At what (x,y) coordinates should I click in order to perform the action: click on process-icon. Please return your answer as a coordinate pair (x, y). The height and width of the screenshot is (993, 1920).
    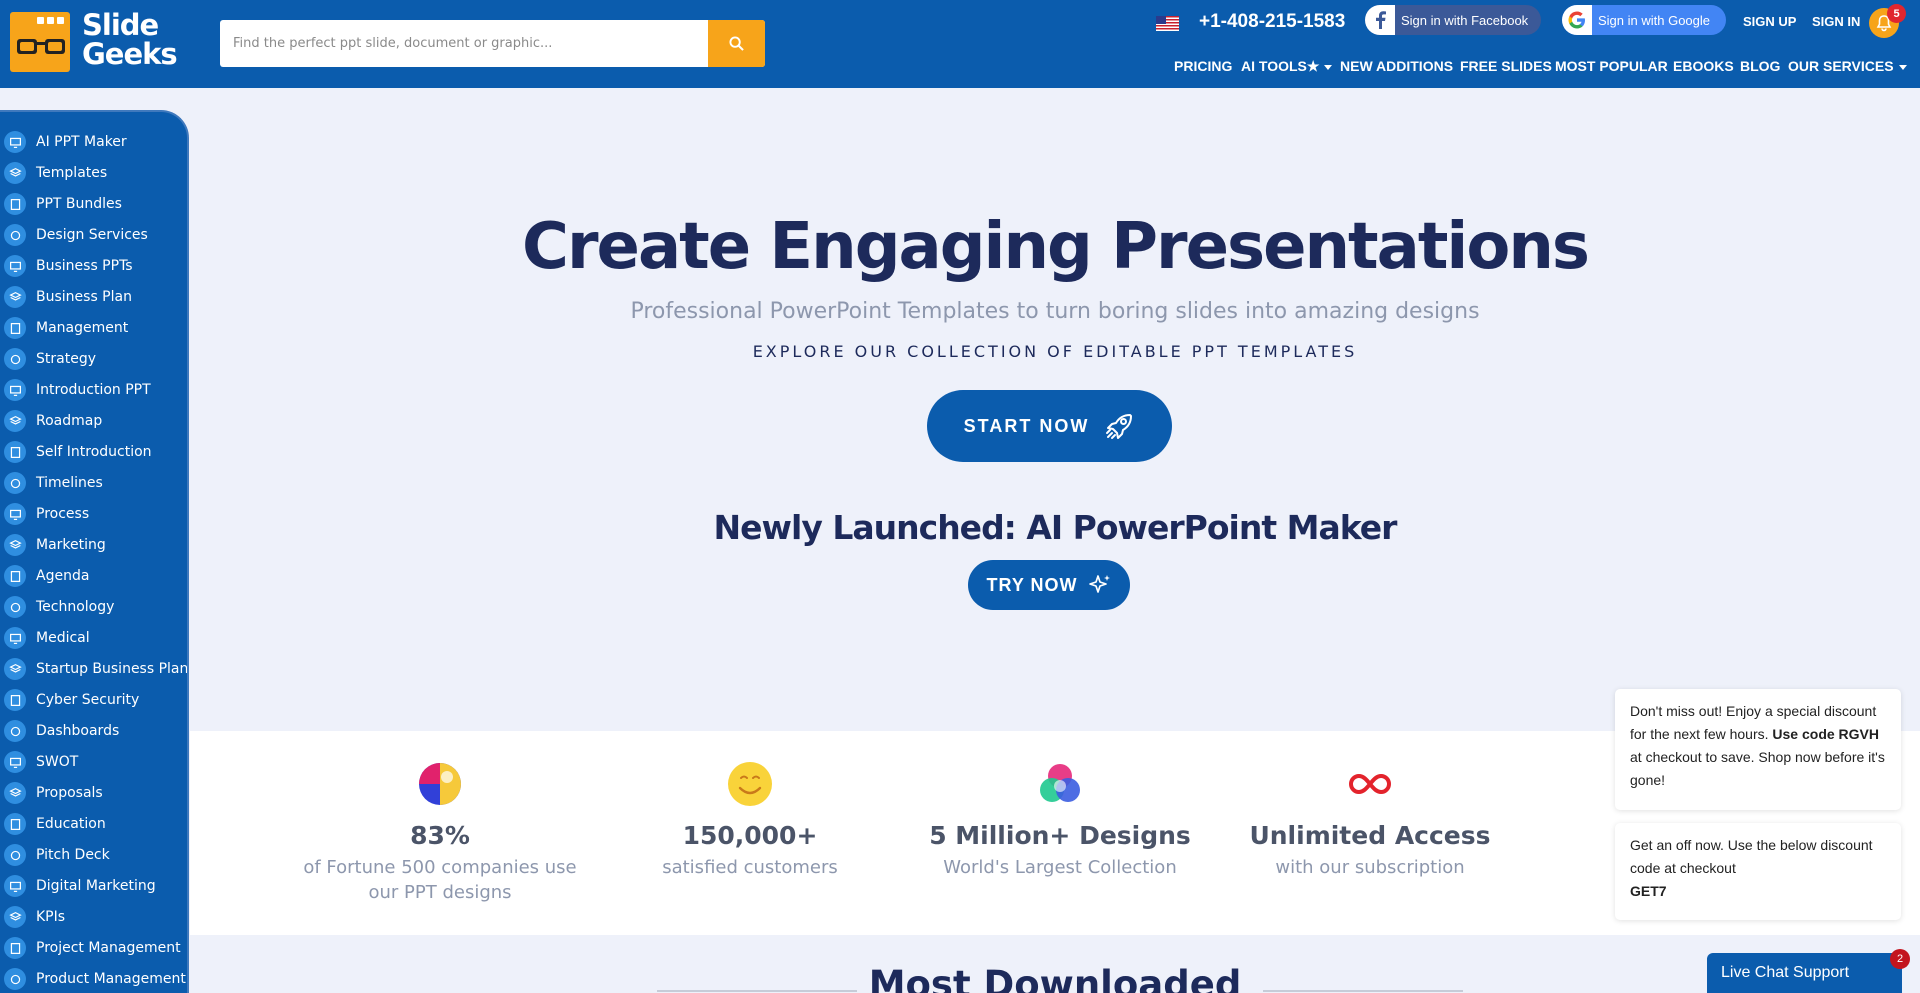
    Looking at the image, I should click on (15, 514).